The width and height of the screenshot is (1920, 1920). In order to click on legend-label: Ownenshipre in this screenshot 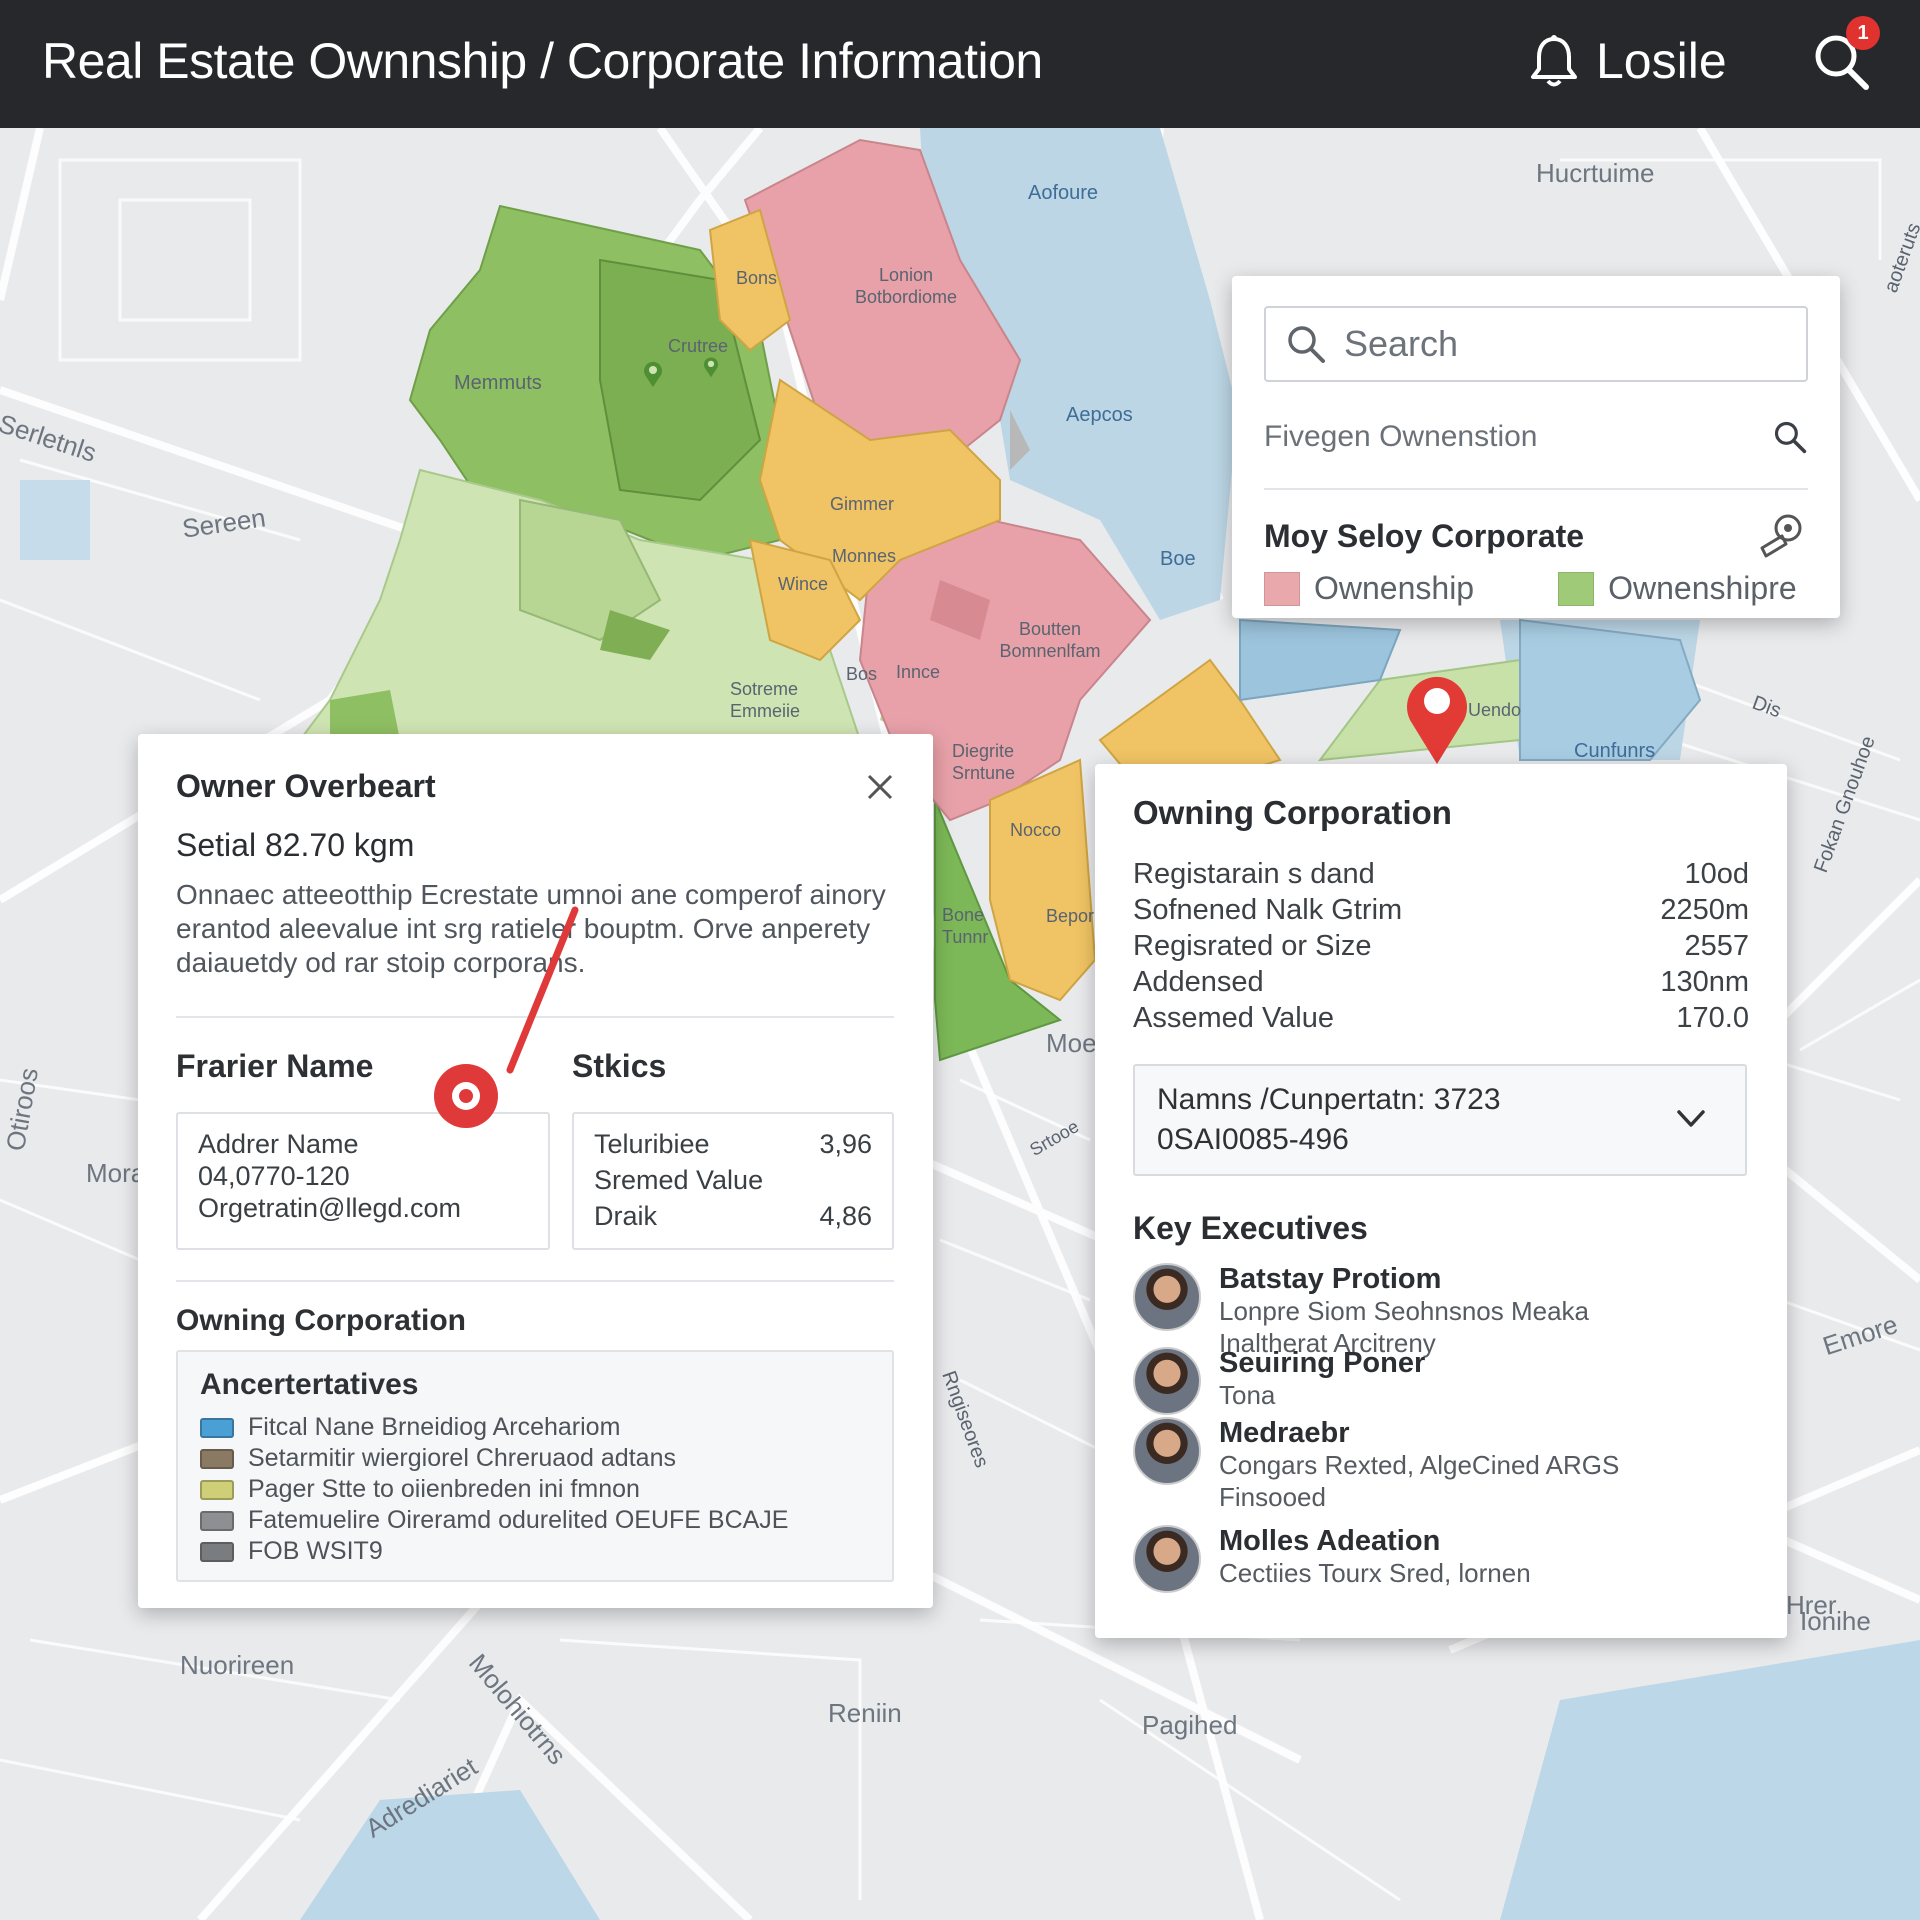, I will do `click(1702, 588)`.